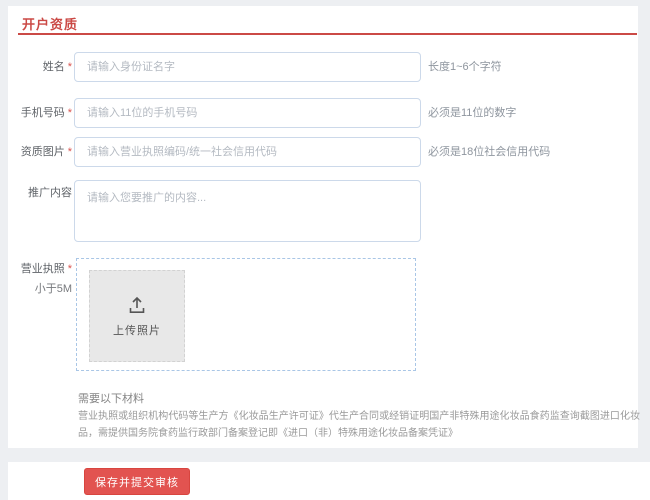 This screenshot has width=650, height=500. What do you see at coordinates (247, 67) in the screenshot?
I see `name-input` at bounding box center [247, 67].